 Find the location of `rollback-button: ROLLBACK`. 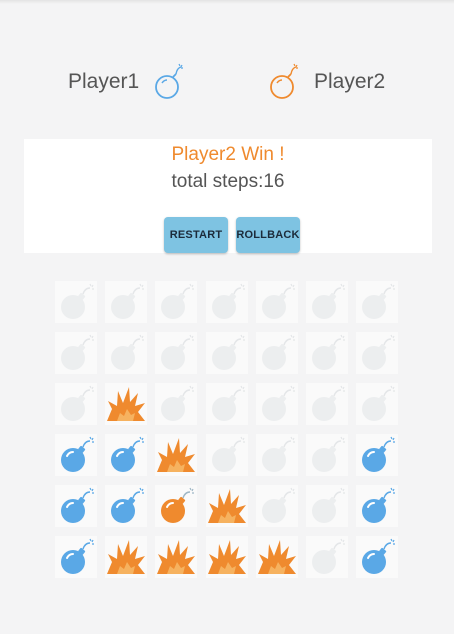

rollback-button: ROLLBACK is located at coordinates (268, 235).